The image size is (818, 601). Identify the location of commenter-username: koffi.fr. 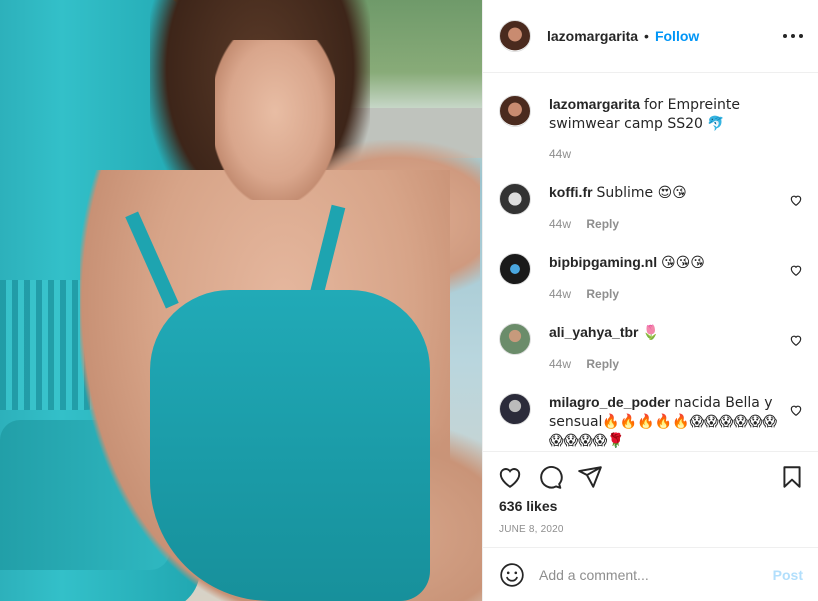
(571, 192).